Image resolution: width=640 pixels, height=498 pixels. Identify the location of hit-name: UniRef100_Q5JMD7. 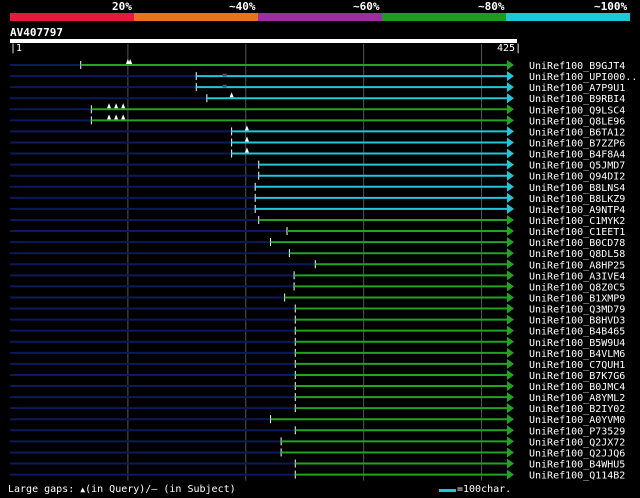
(577, 166).